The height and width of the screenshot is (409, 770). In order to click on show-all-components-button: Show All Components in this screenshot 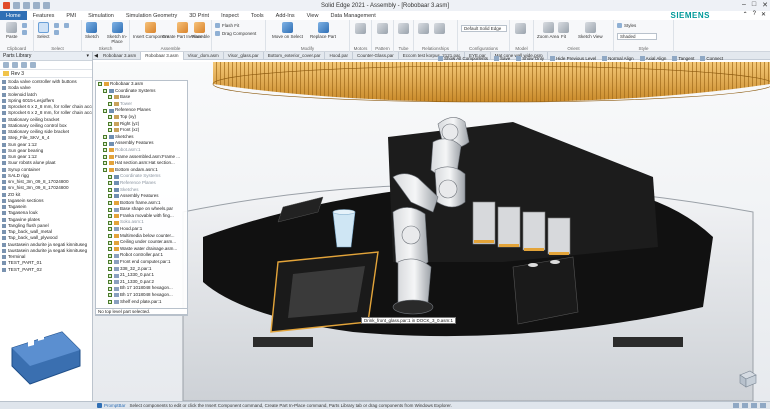, I will do `click(463, 58)`.